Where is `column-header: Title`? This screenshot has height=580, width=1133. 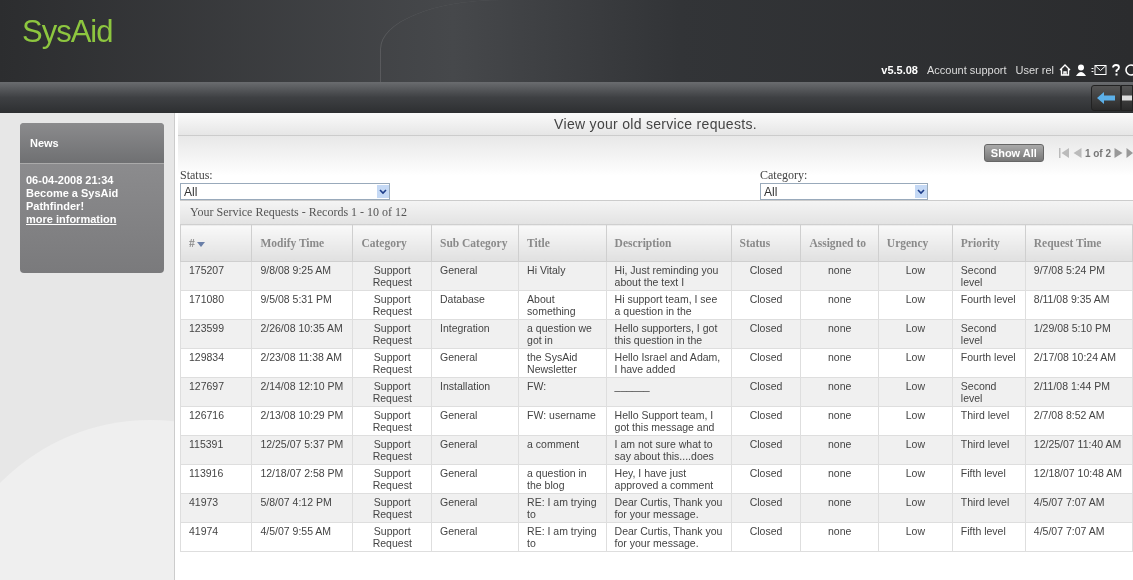 column-header: Title is located at coordinates (562, 243).